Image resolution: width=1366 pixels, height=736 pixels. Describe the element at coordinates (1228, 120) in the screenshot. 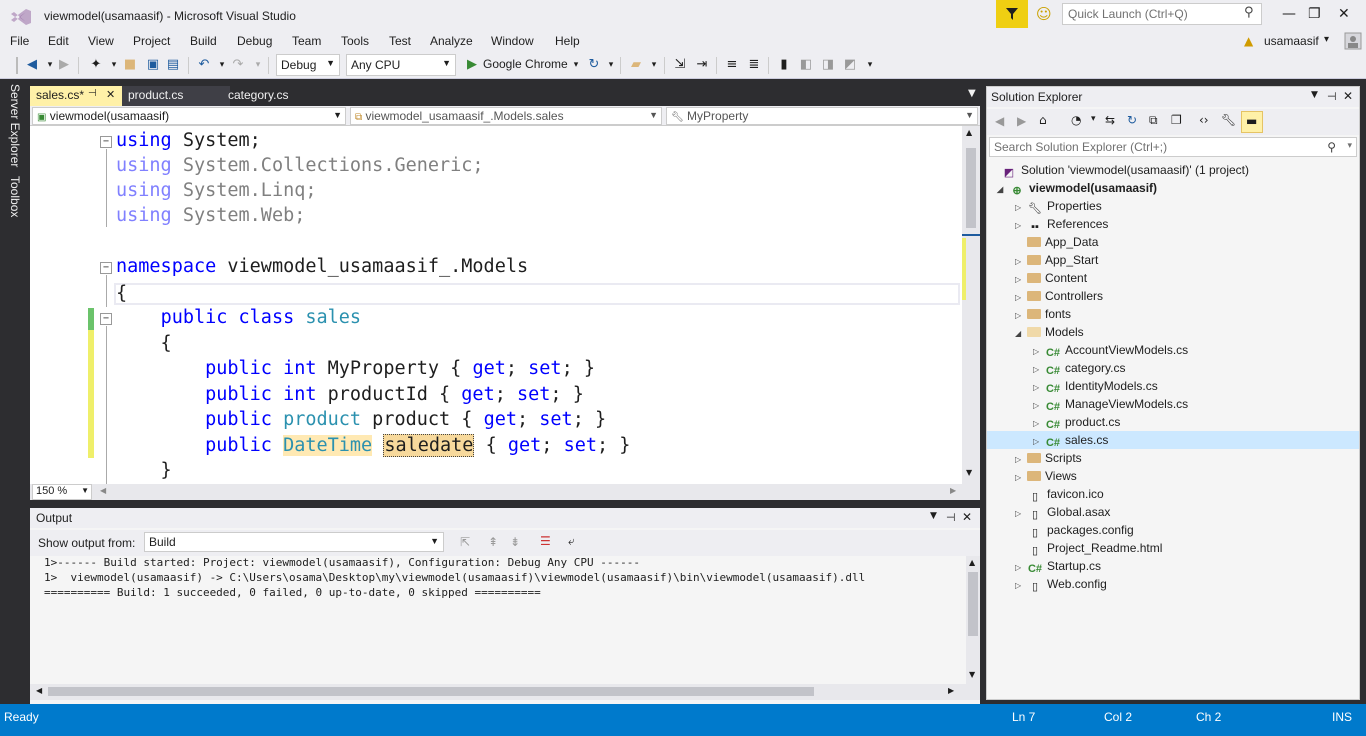

I see `properties-wrench-icon: 🔧︎` at that location.